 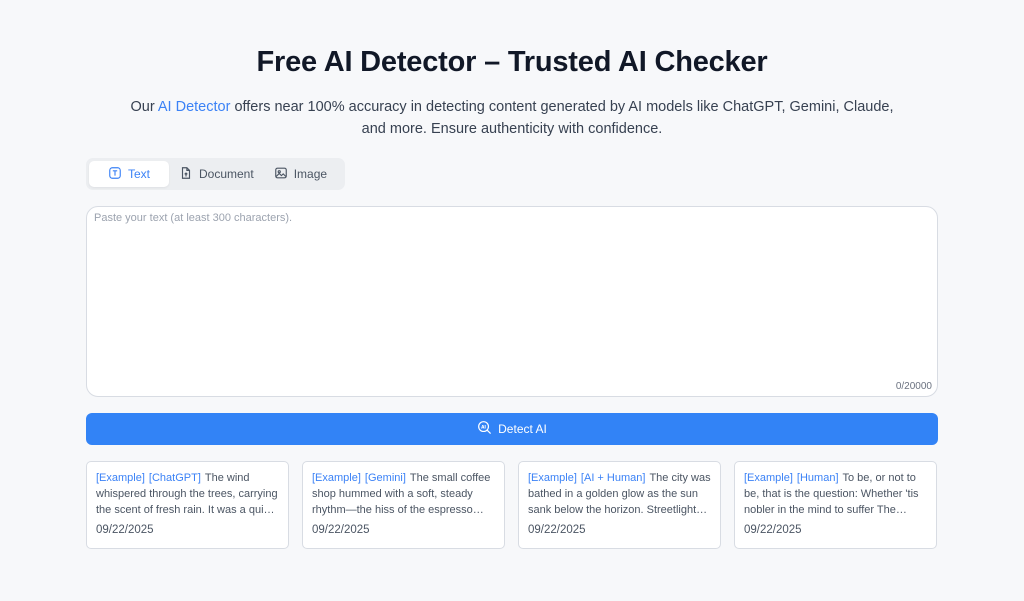 I want to click on detect-ai-button: AI Detect AI, so click(x=512, y=429).